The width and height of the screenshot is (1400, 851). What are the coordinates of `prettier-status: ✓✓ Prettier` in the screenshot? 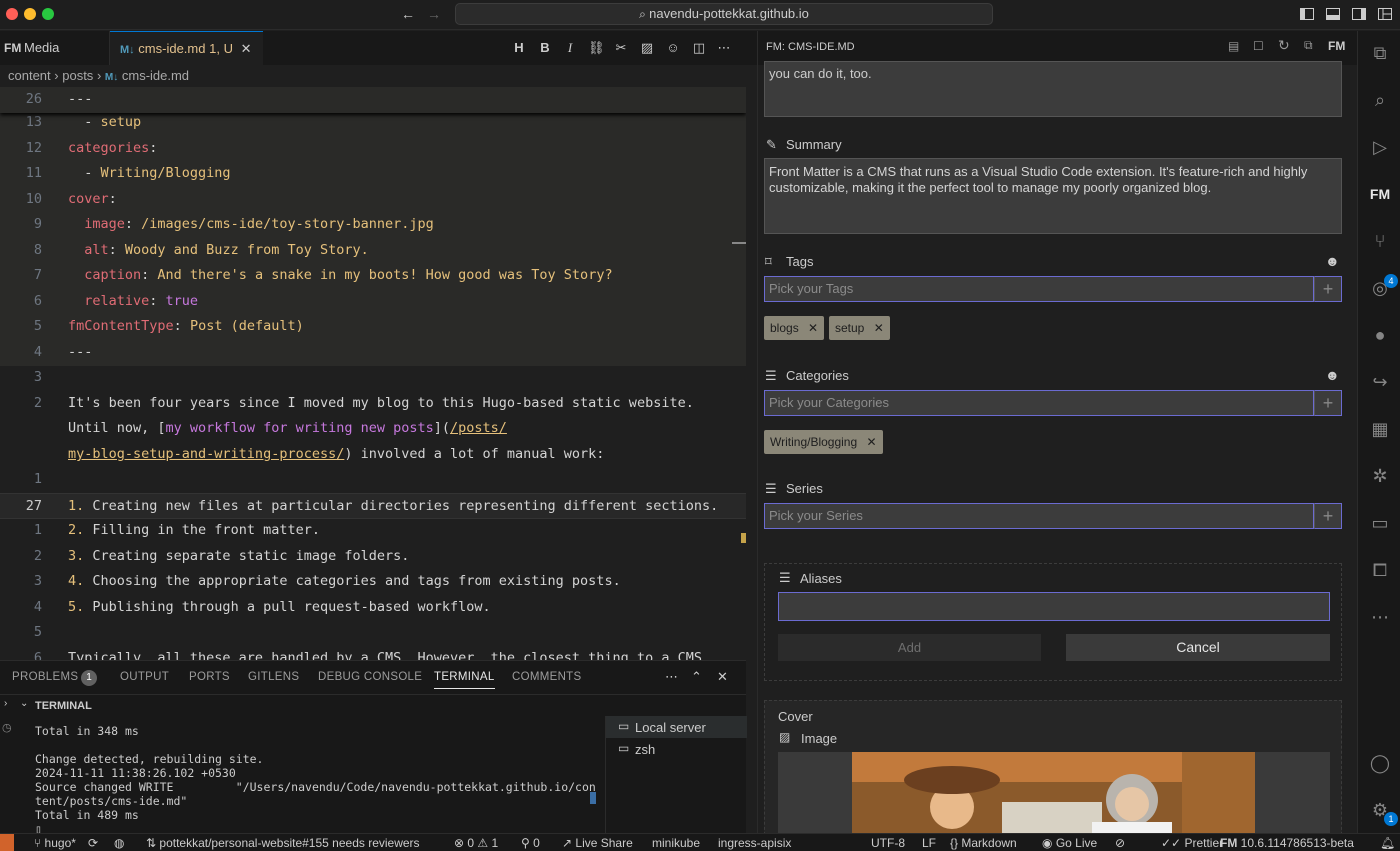 It's located at (1192, 843).